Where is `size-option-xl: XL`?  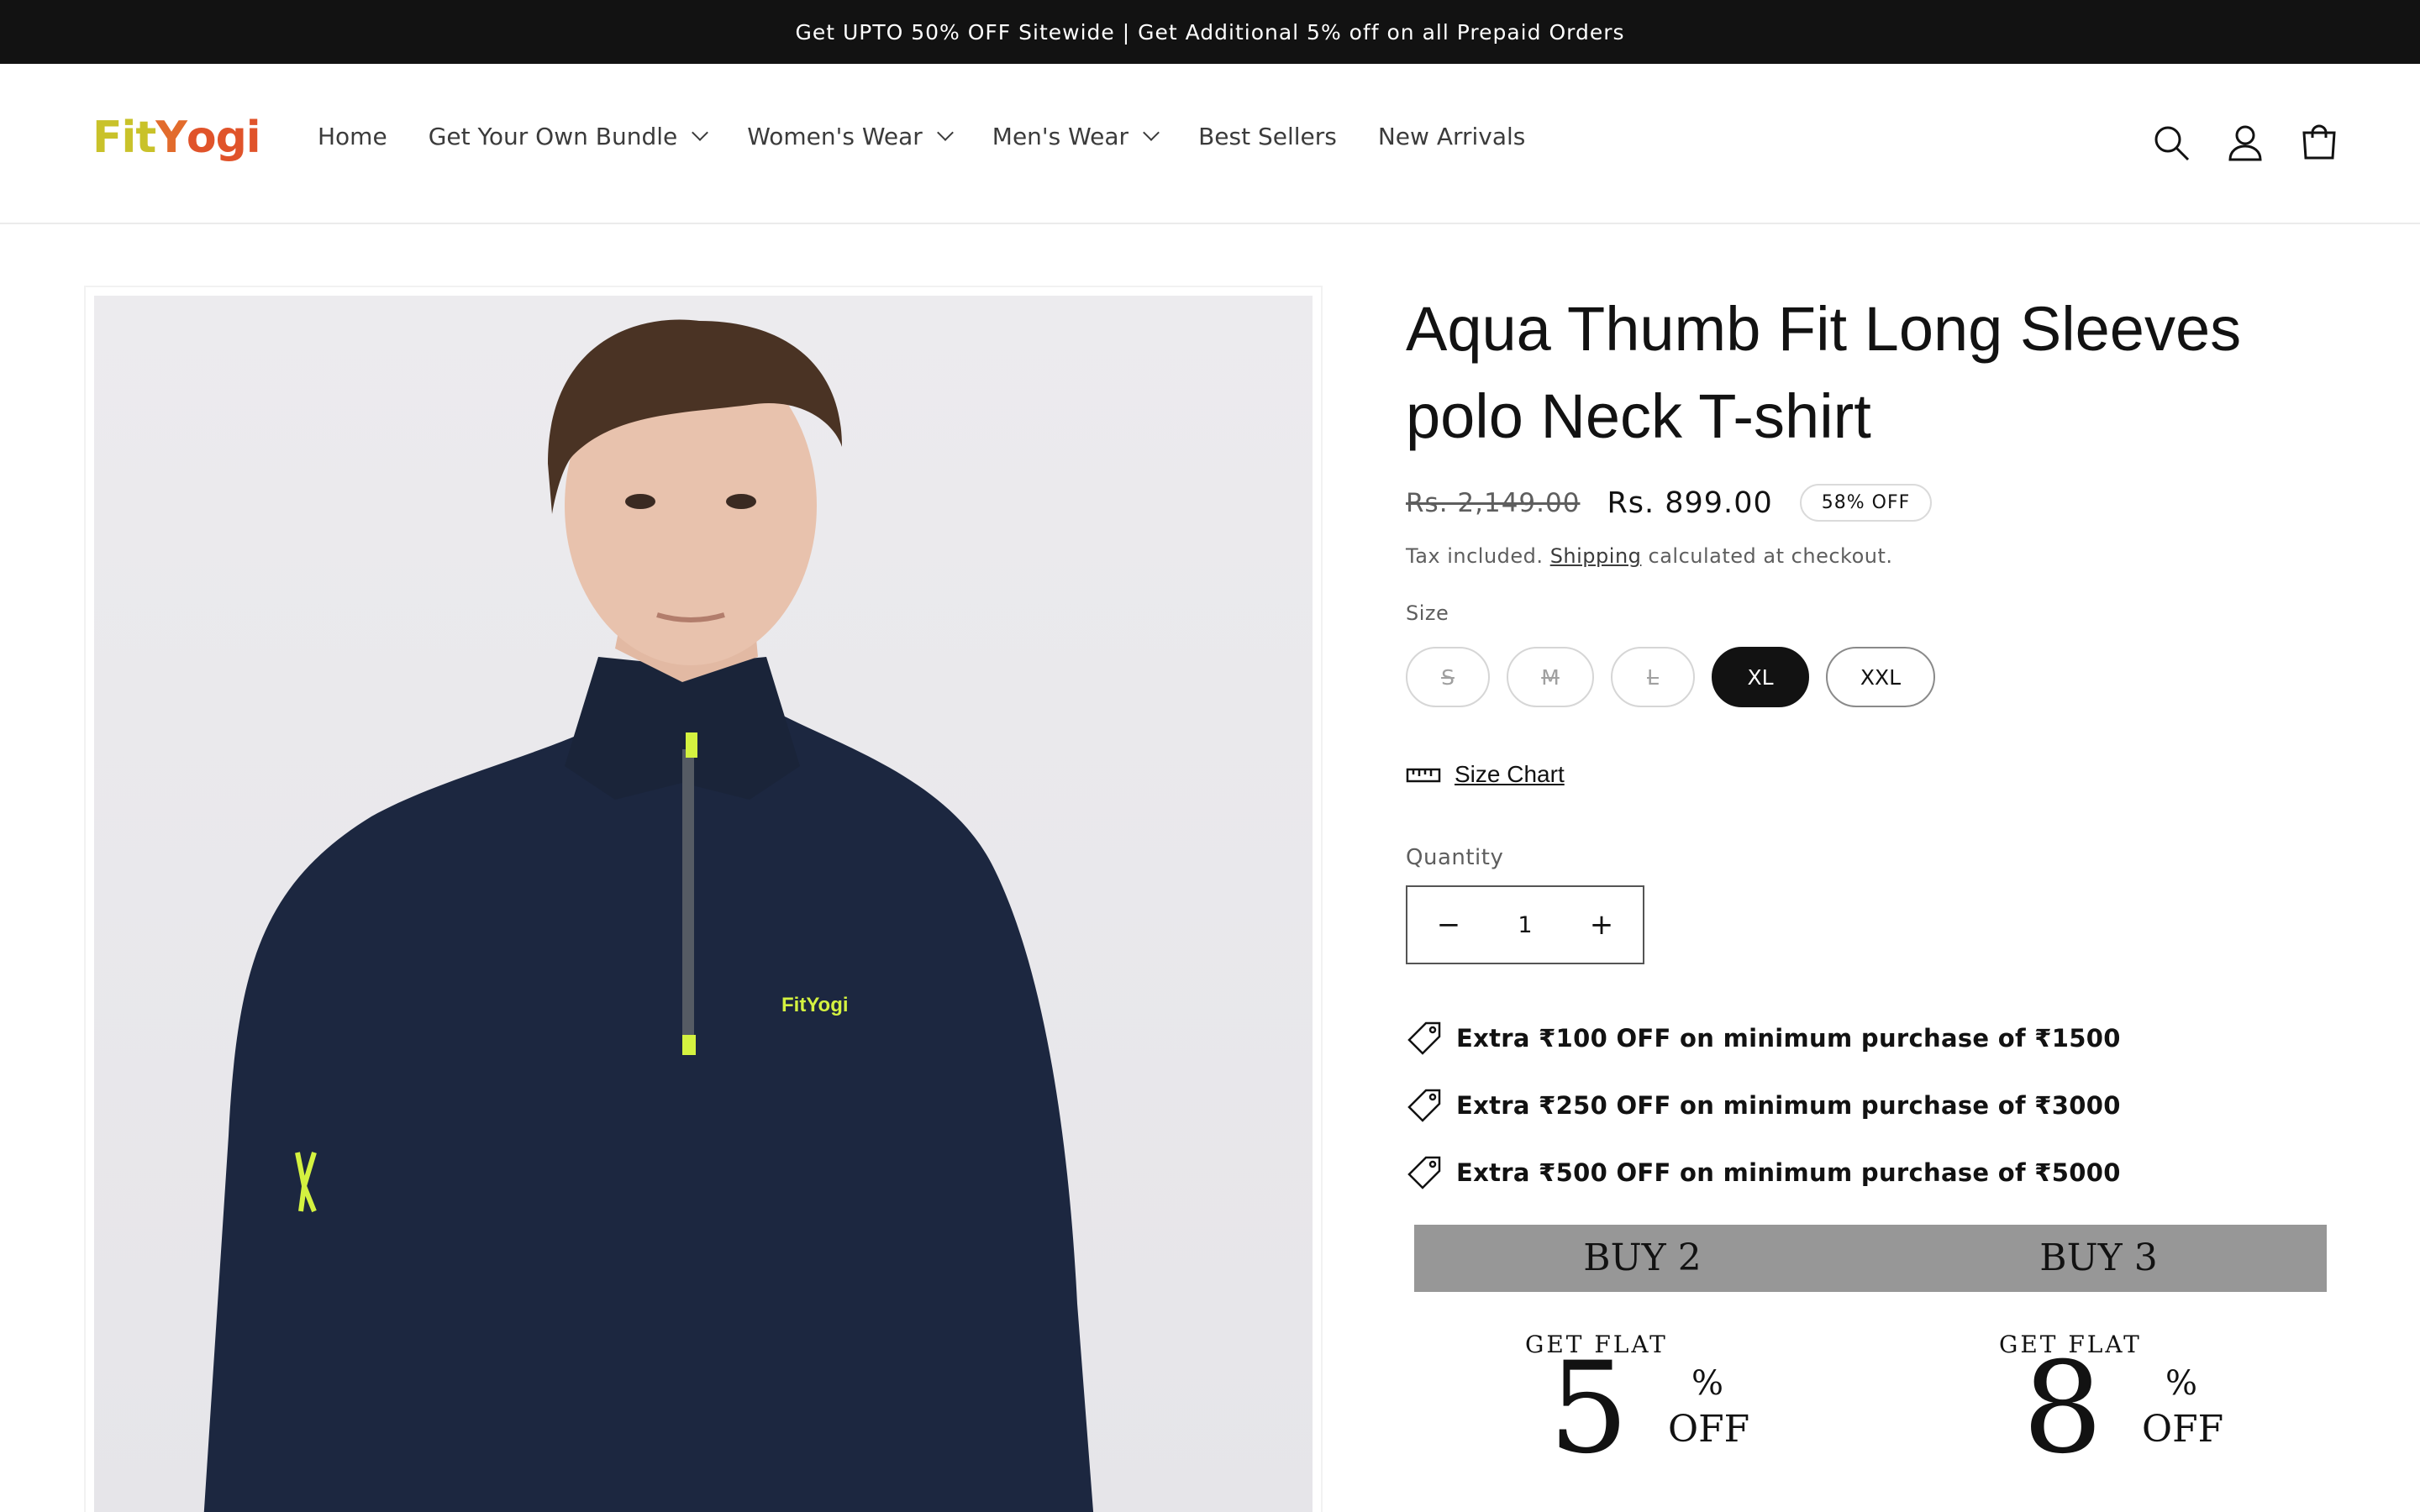 size-option-xl: XL is located at coordinates (1760, 677).